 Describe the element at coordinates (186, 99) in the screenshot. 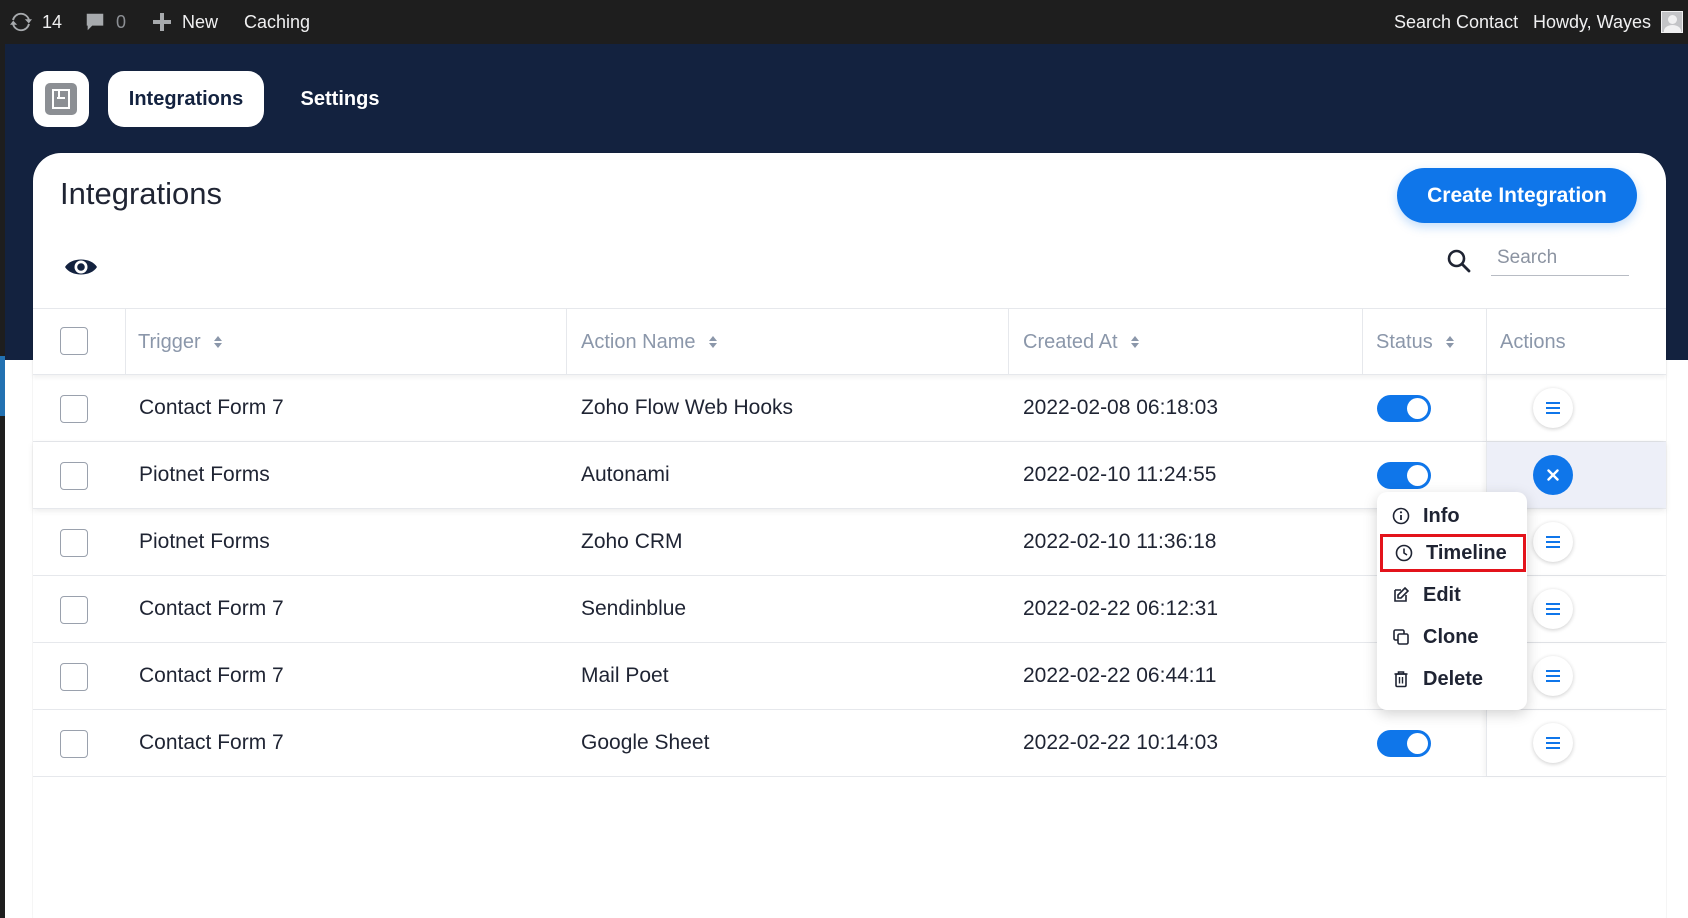

I see `tab-integrations: Integrations` at that location.